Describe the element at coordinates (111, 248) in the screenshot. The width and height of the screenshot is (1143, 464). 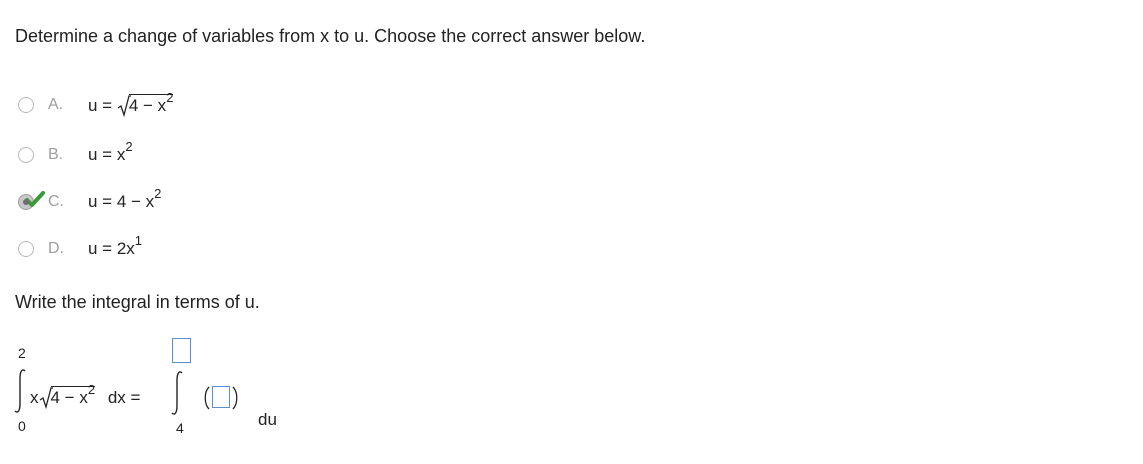
I see `expression-base: u = 2x` at that location.